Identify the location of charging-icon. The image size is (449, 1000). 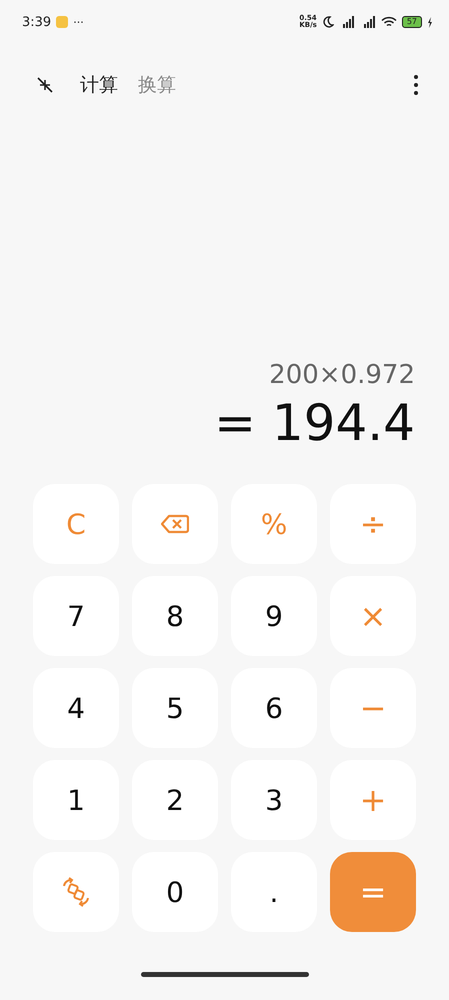
(430, 22).